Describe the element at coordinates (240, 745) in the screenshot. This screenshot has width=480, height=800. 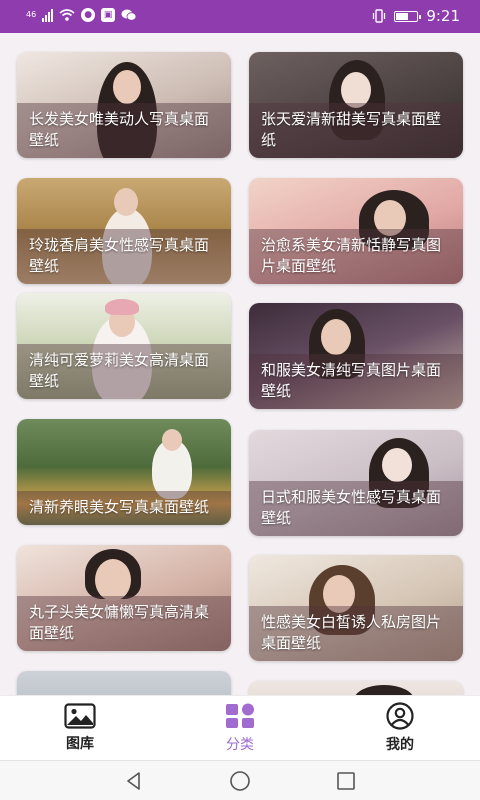
I see `nav-label-category: 分类` at that location.